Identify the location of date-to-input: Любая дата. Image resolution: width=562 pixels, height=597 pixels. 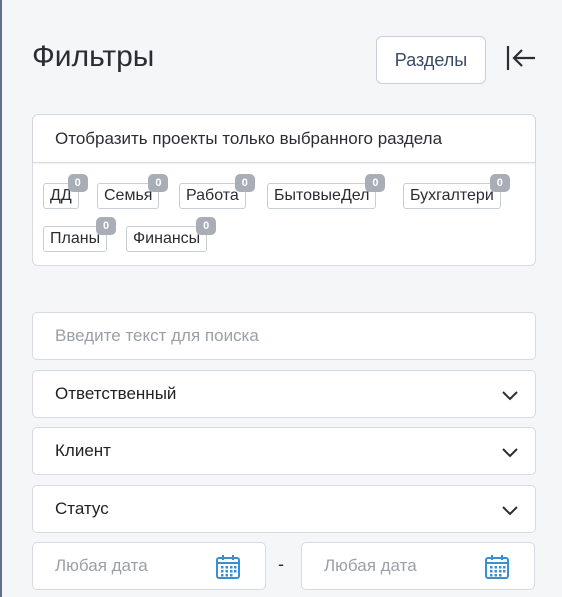
(418, 566).